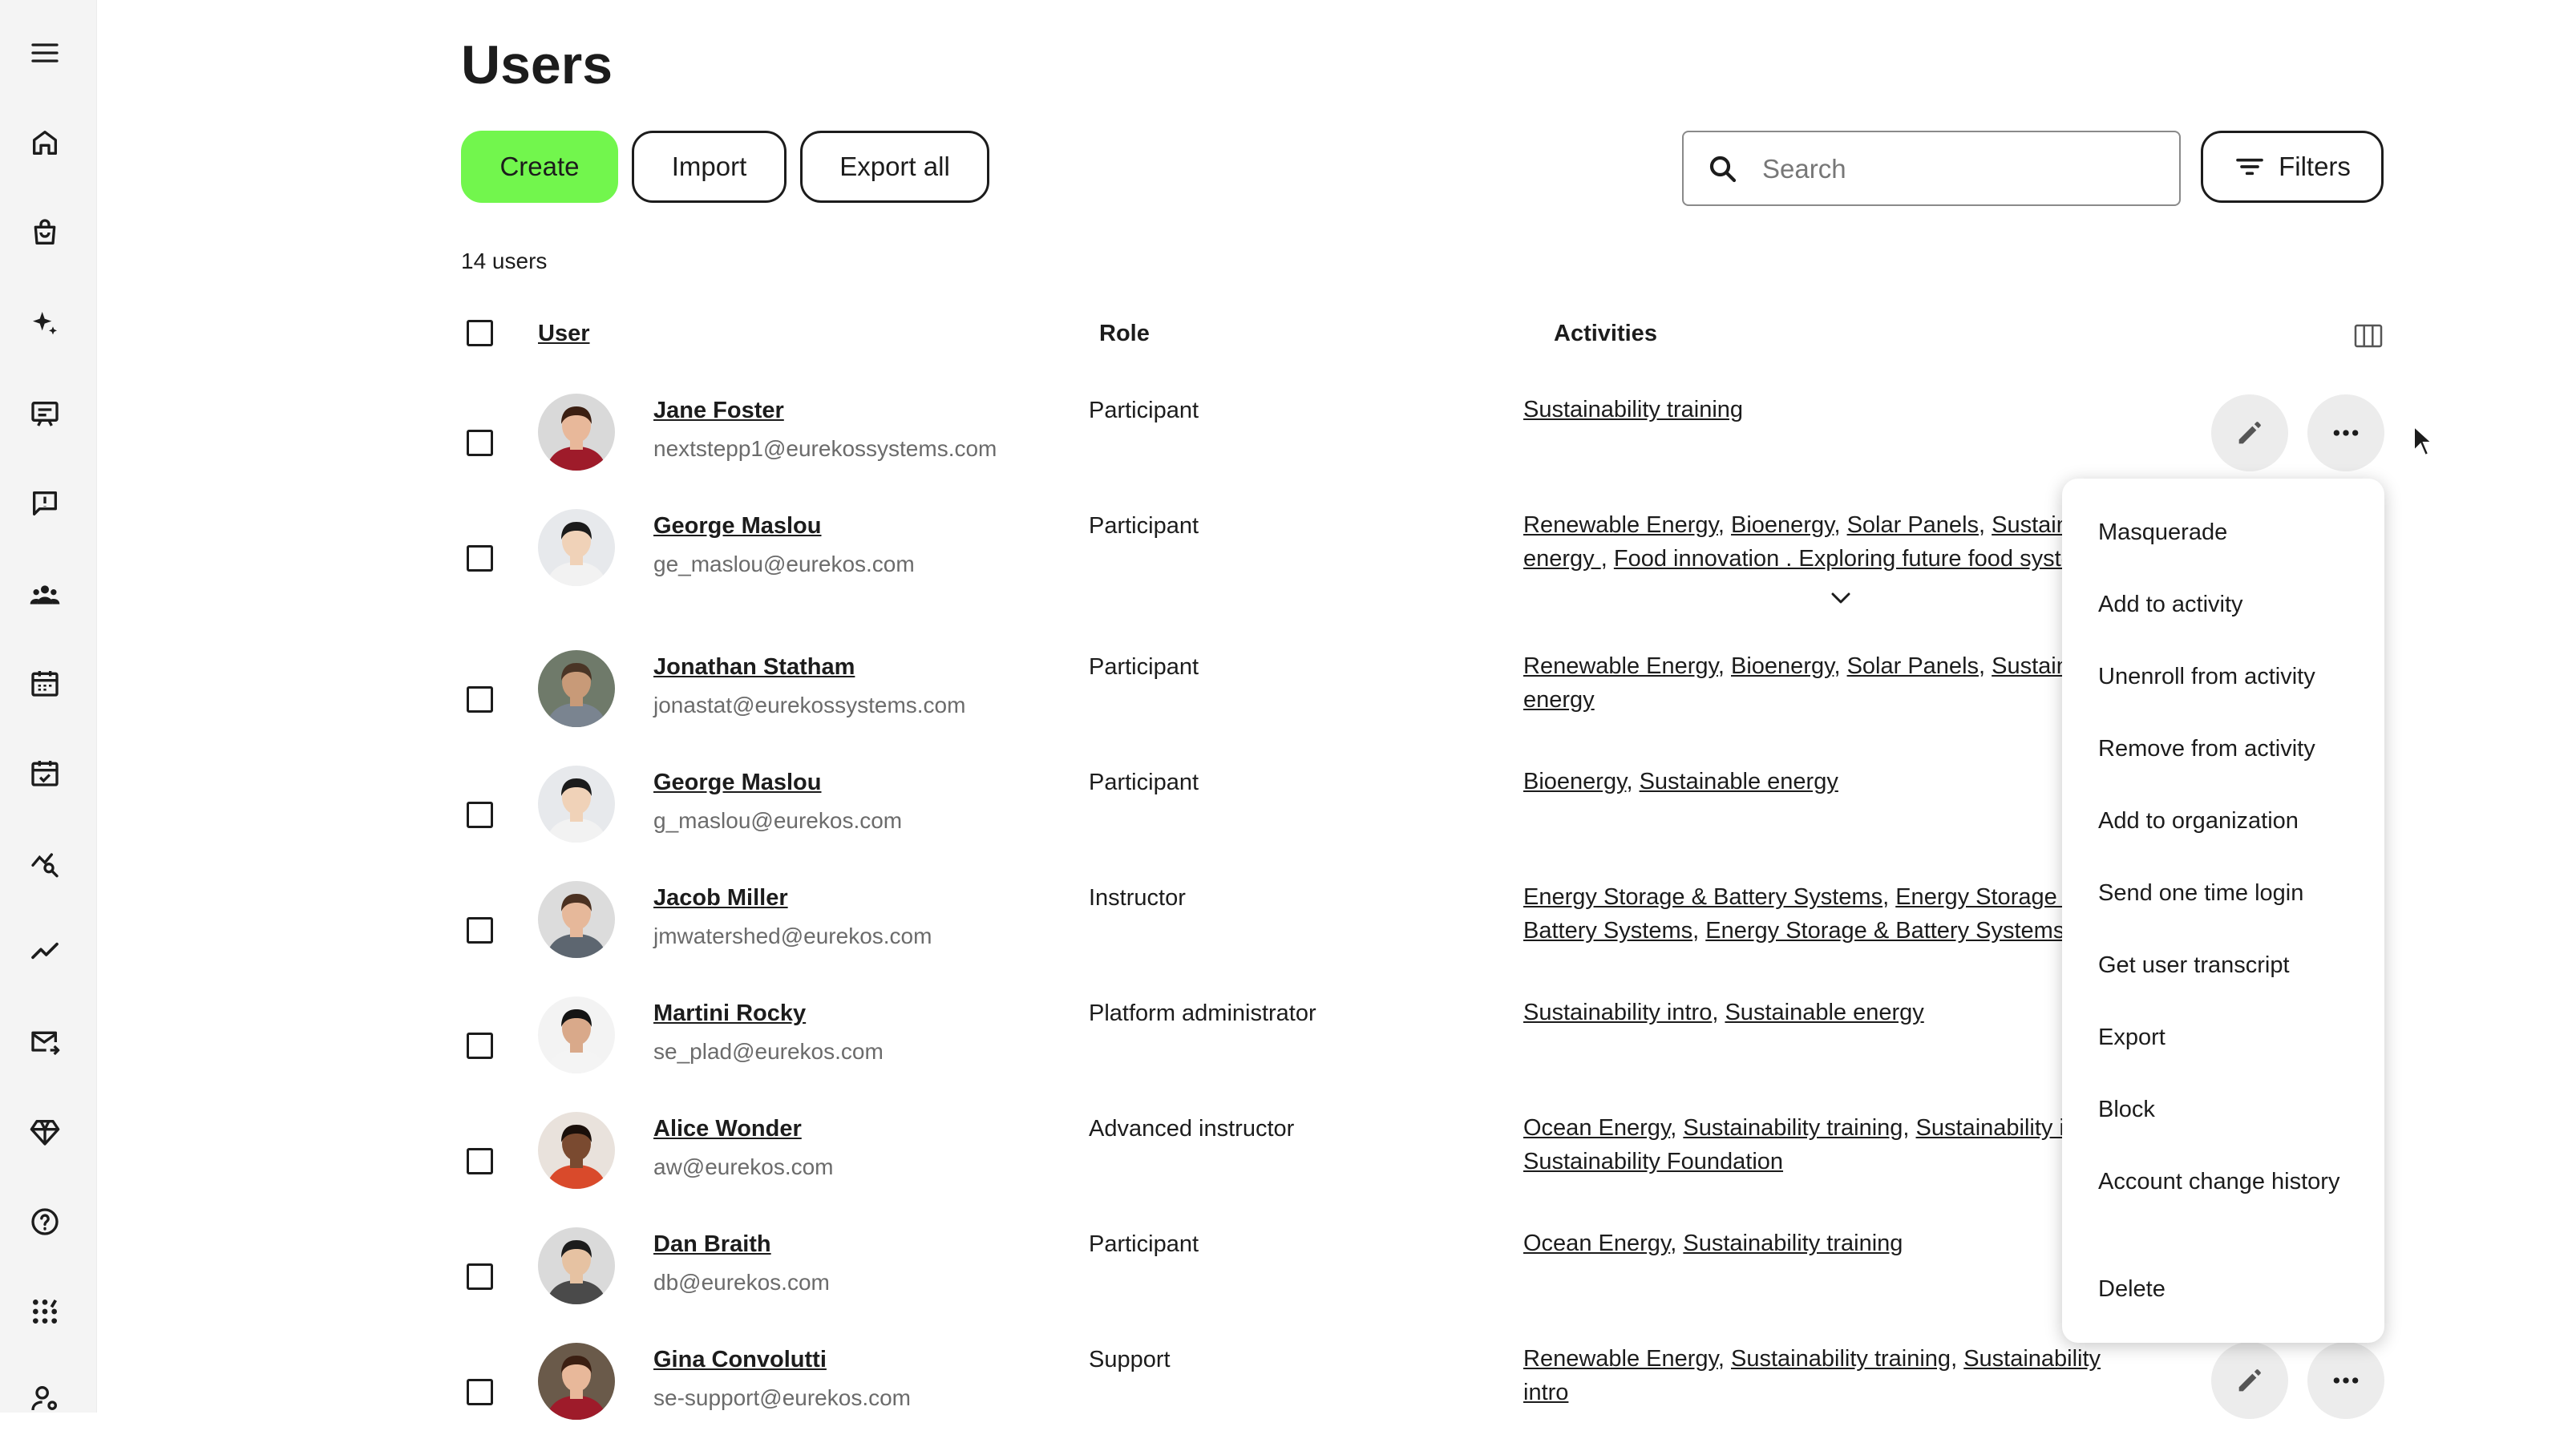 The image size is (2576, 1443). Describe the element at coordinates (712, 1244) in the screenshot. I see `user-name-link: Dan Braith` at that location.